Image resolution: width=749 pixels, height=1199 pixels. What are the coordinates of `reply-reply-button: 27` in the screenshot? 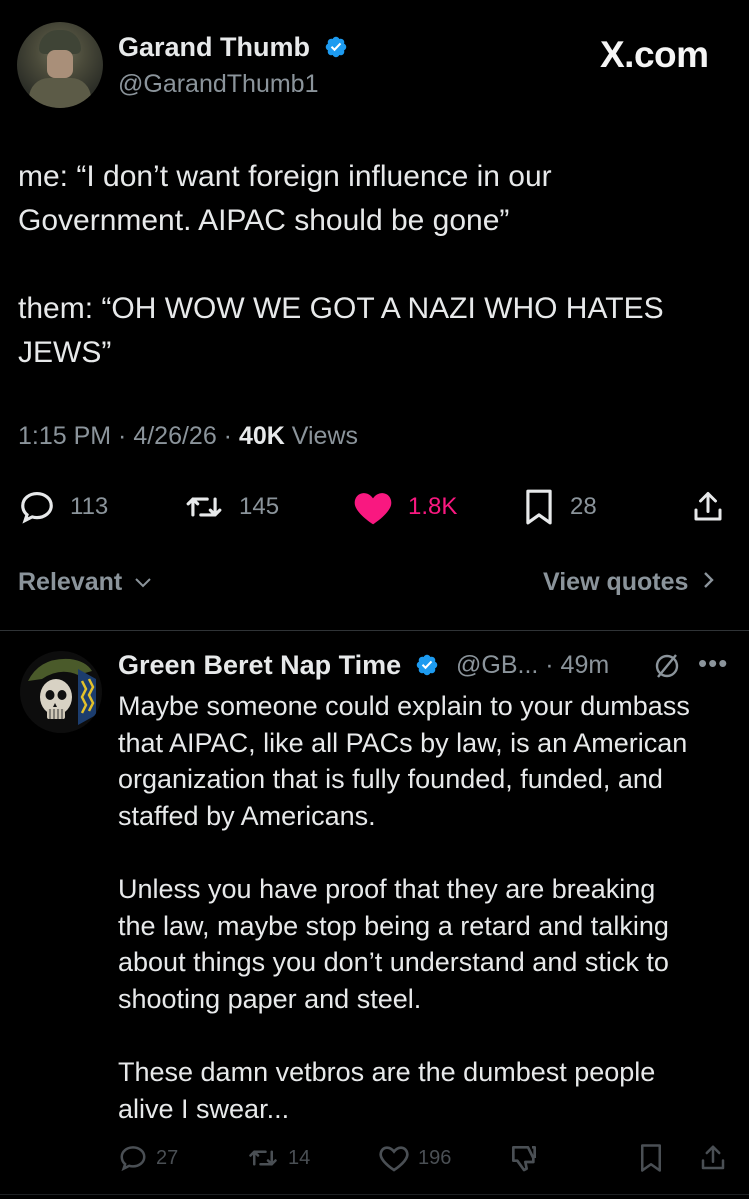 It's located at (148, 1158).